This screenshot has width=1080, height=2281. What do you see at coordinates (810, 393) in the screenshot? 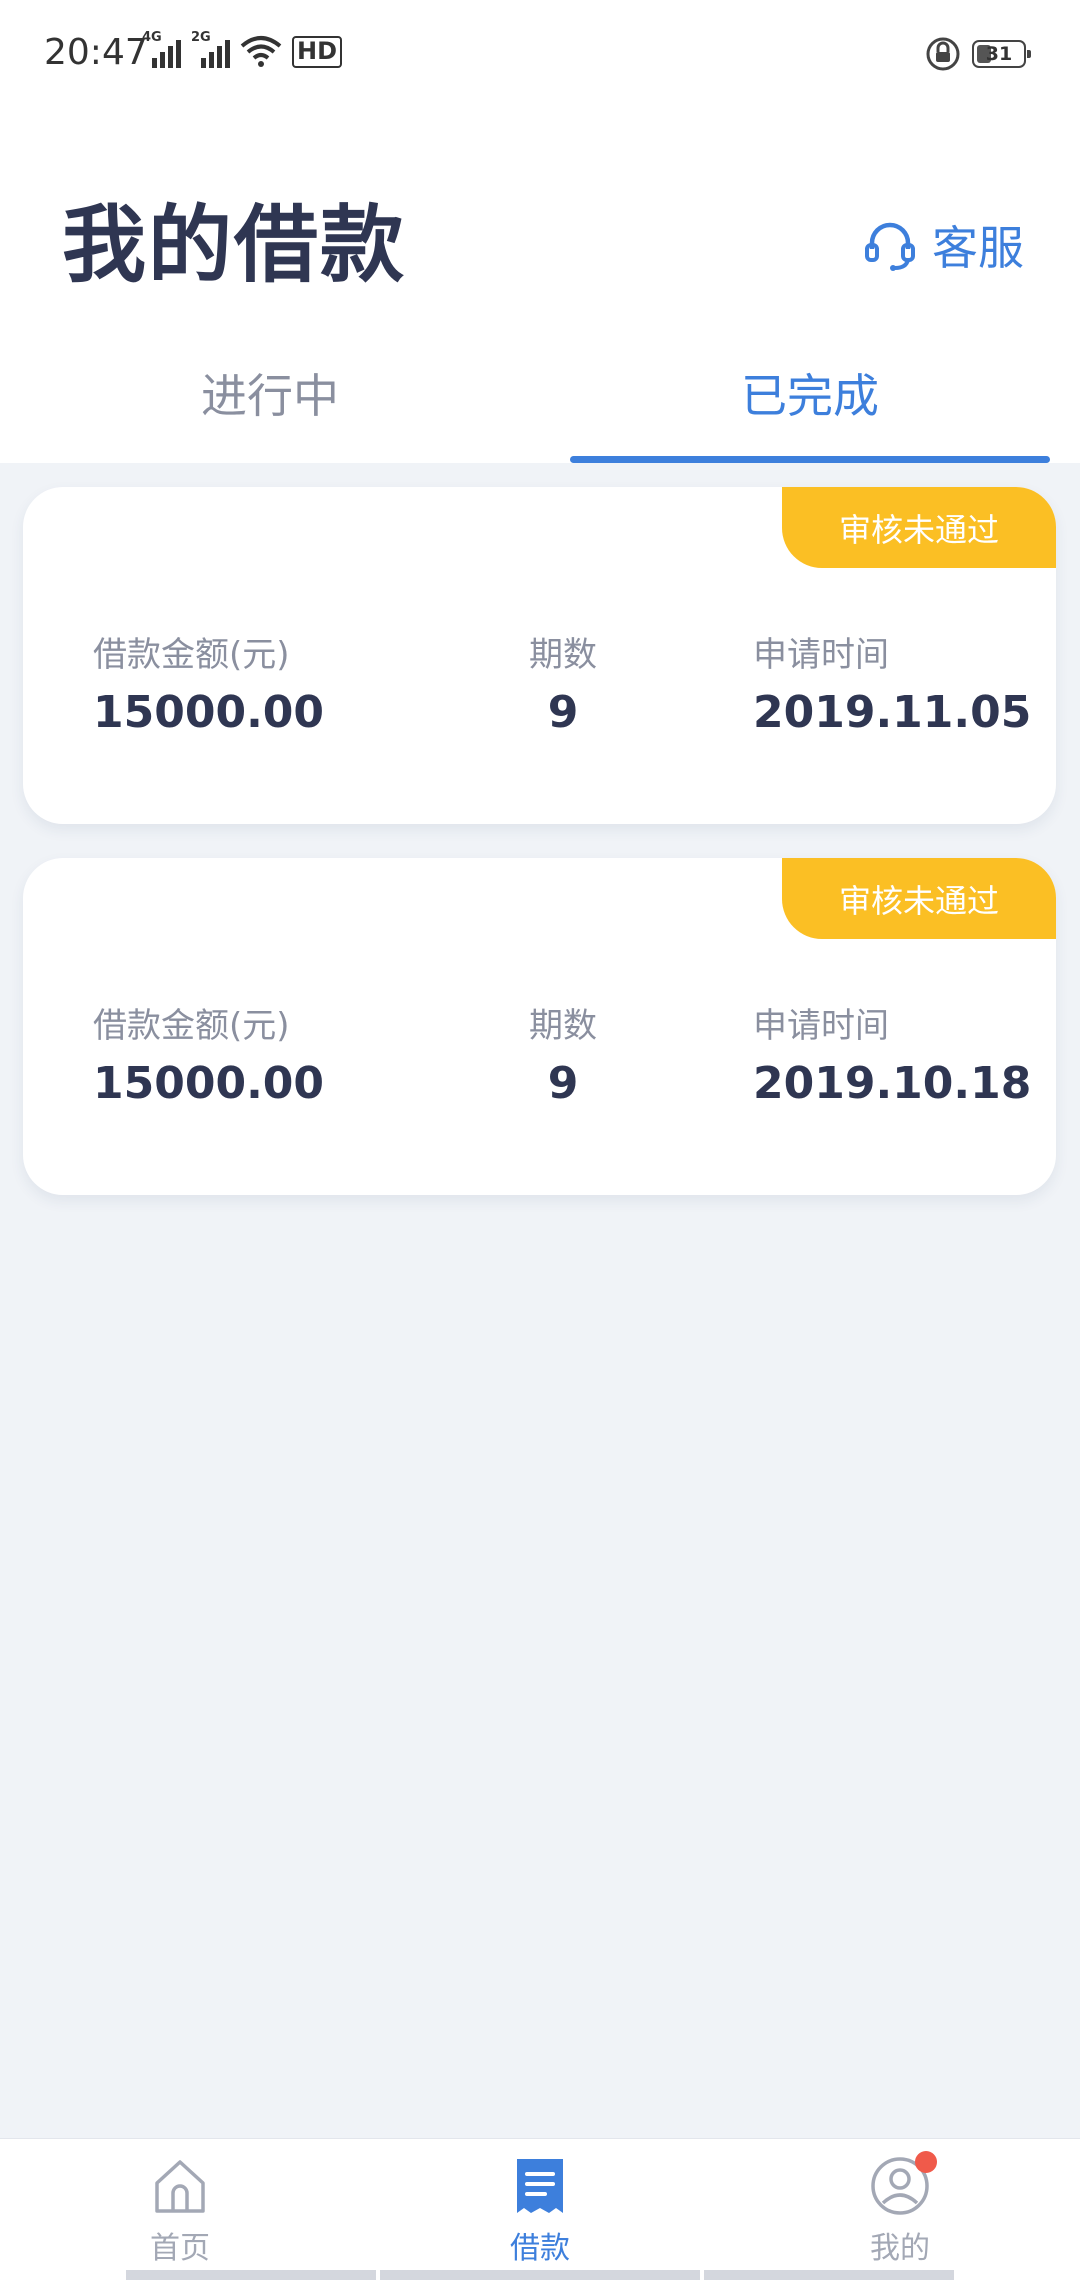
I see `tab-completed: 已完成` at bounding box center [810, 393].